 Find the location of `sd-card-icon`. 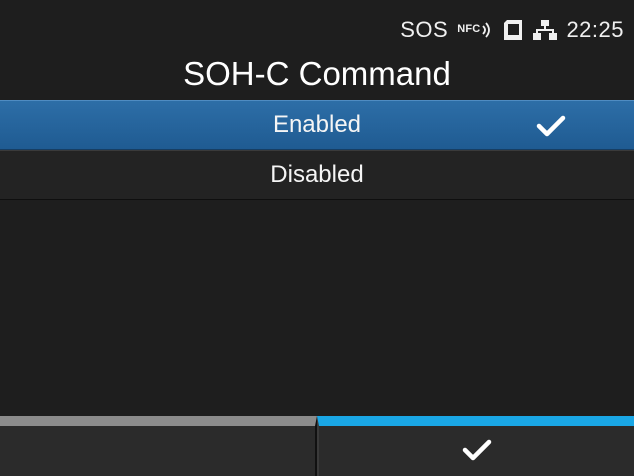

sd-card-icon is located at coordinates (513, 30).